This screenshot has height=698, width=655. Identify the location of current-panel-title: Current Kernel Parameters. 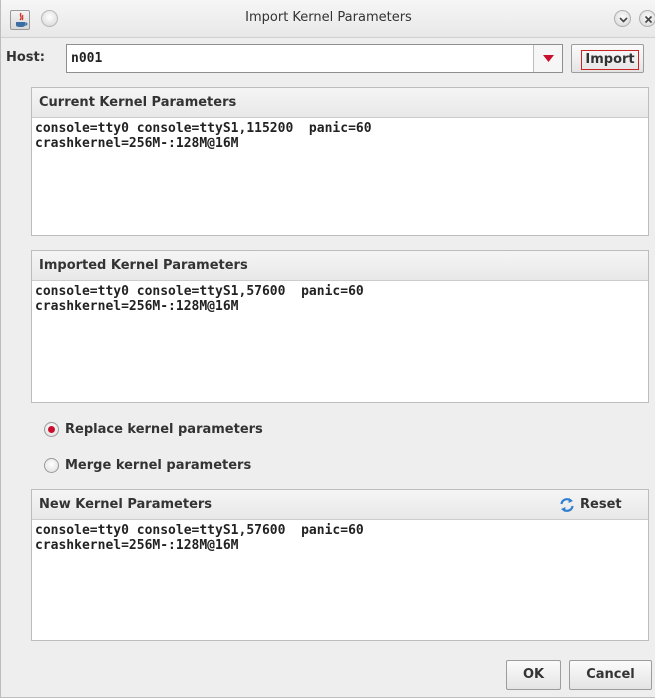
(138, 102).